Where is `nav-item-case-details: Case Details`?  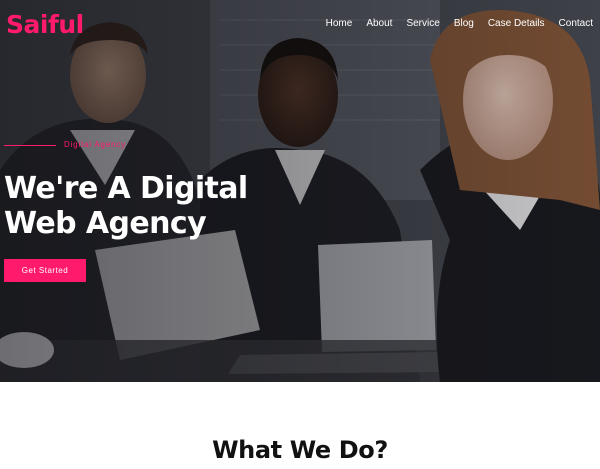
nav-item-case-details: Case Details is located at coordinates (516, 23).